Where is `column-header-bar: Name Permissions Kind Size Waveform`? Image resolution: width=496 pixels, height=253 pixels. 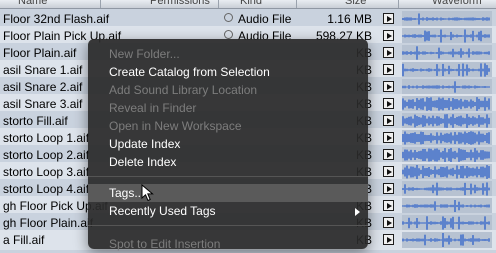 column-header-bar: Name Permissions Kind Size Waveform is located at coordinates (248, 4).